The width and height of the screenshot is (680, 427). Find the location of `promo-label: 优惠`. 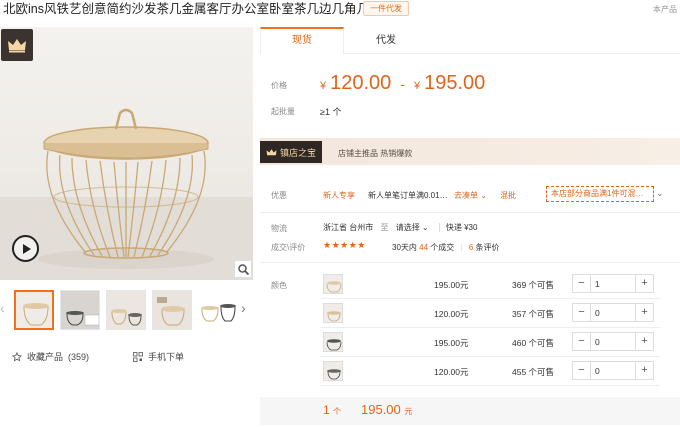

promo-label: 优惠 is located at coordinates (279, 195).